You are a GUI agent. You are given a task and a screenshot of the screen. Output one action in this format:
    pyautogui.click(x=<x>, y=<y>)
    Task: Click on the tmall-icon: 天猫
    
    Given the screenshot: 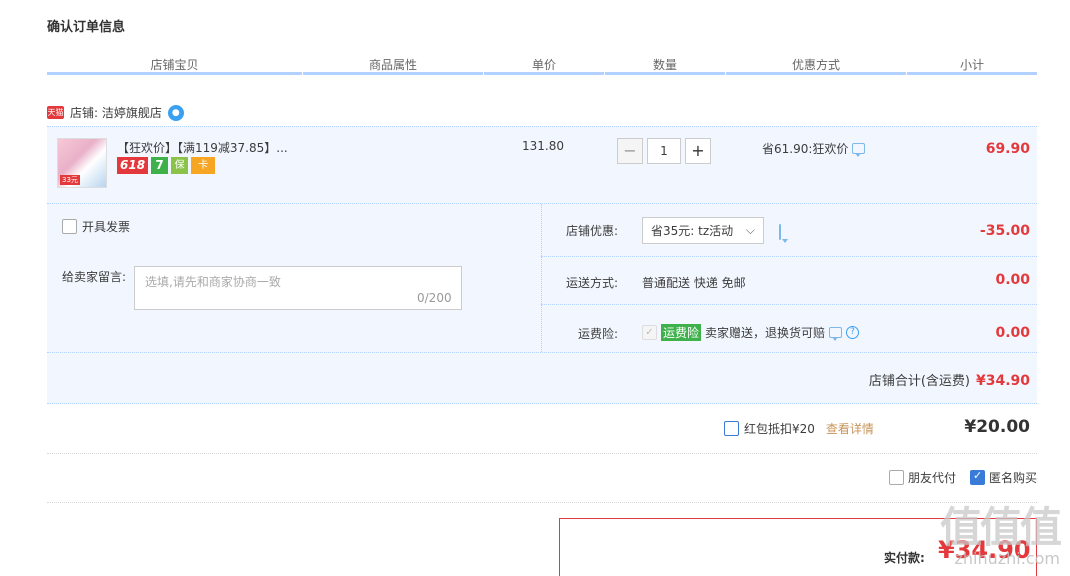 What is the action you would take?
    pyautogui.click(x=55, y=112)
    